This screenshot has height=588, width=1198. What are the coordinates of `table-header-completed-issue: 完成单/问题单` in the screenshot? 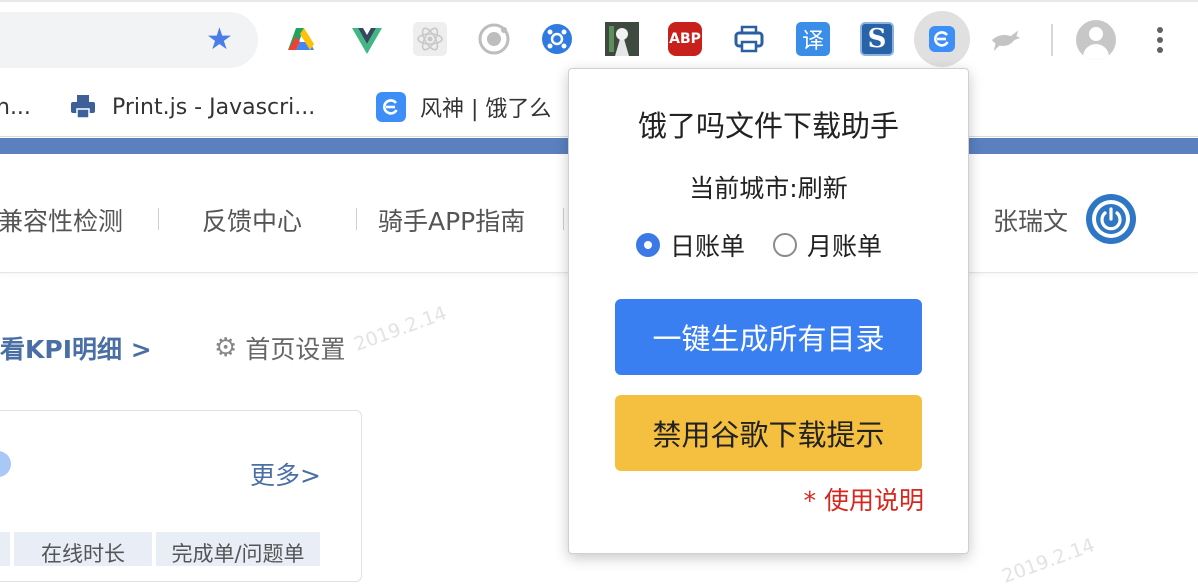 It's located at (238, 549).